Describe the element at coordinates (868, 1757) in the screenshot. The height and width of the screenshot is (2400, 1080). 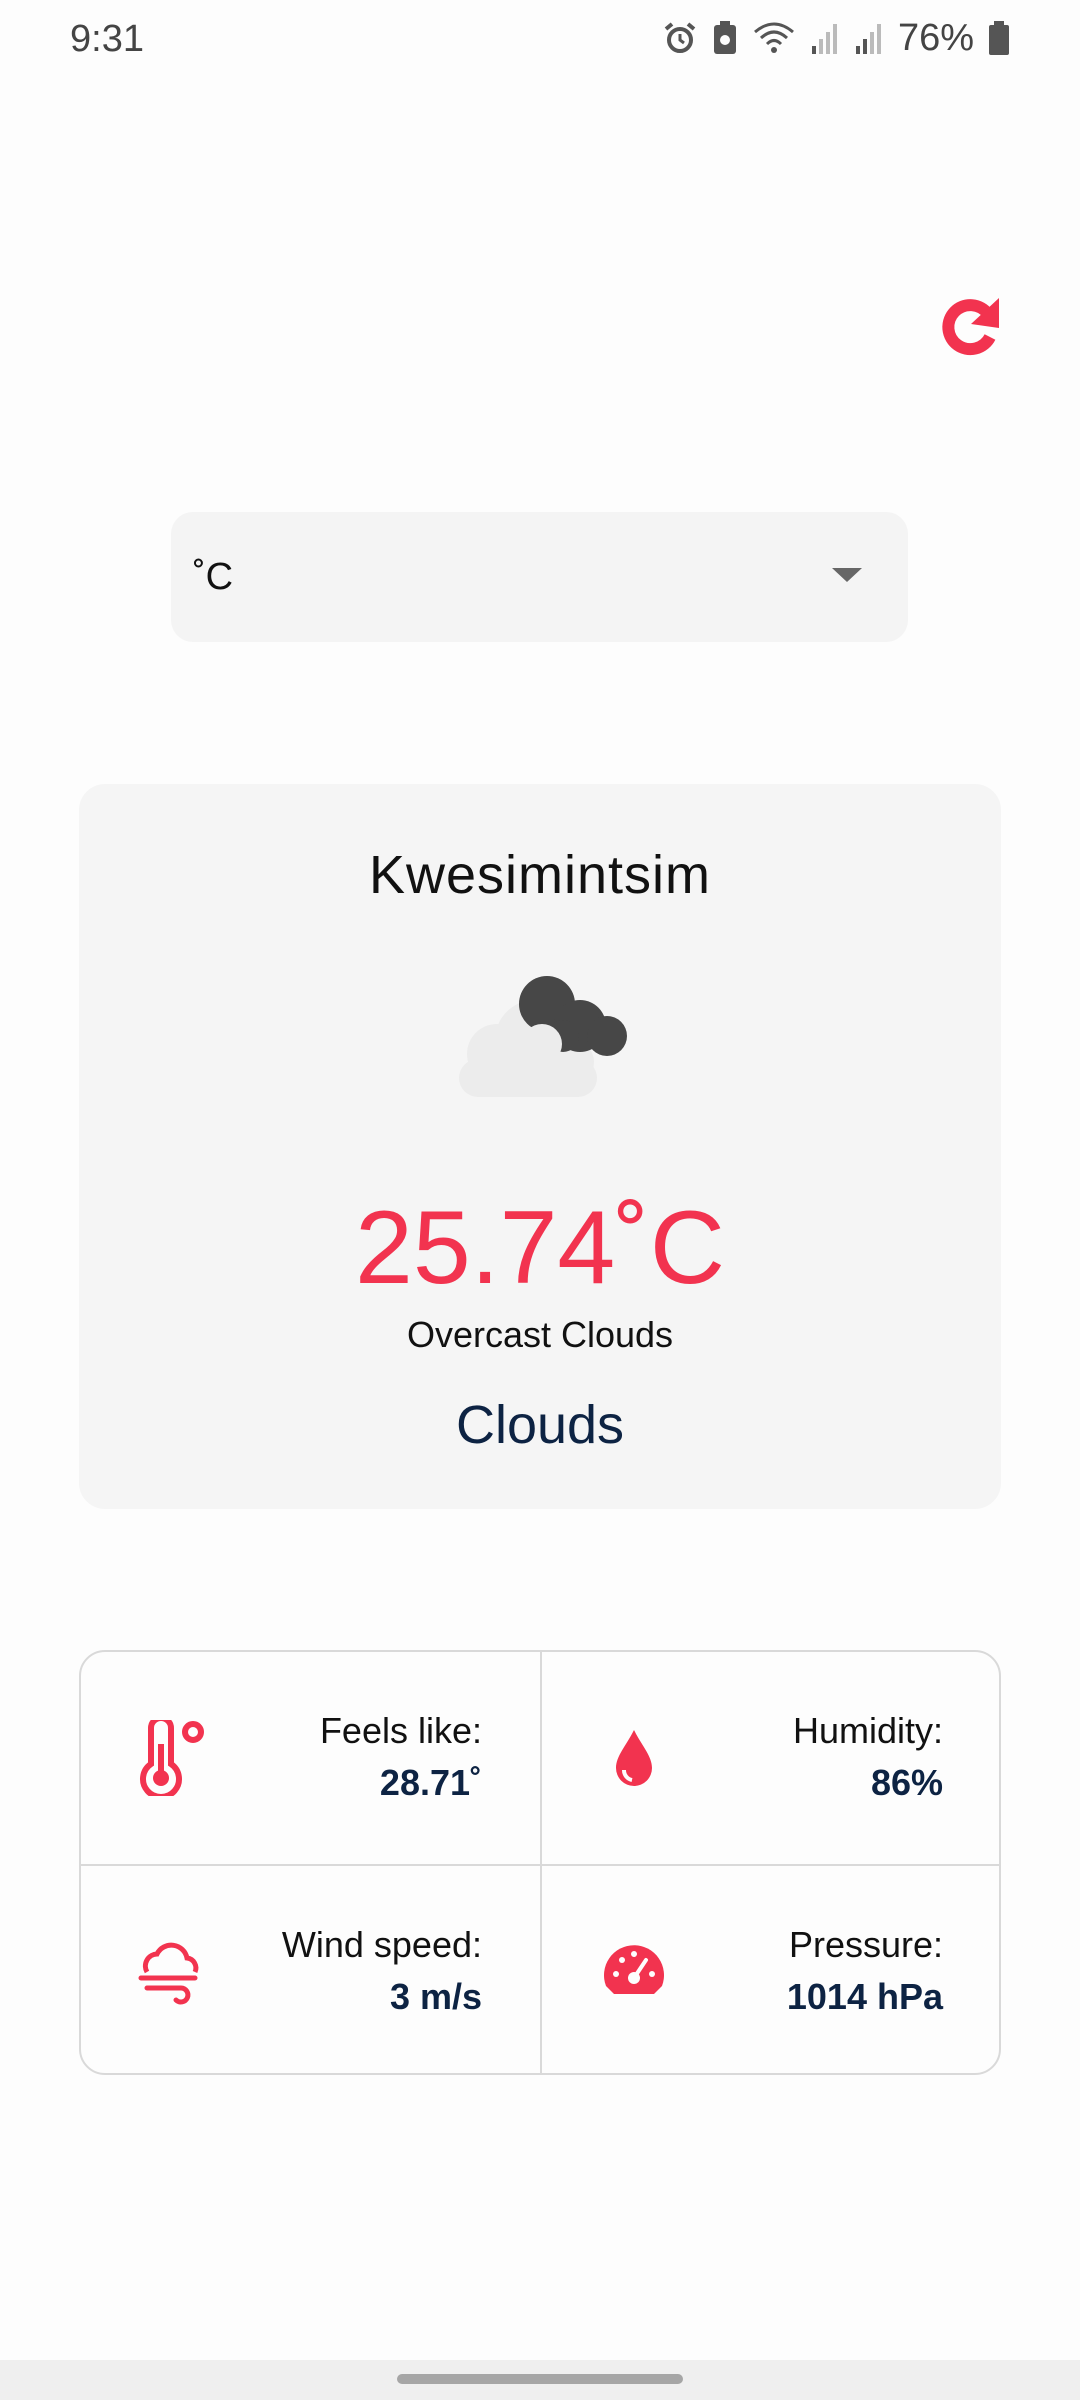
I see `stat-text: Humidity: 86%` at that location.